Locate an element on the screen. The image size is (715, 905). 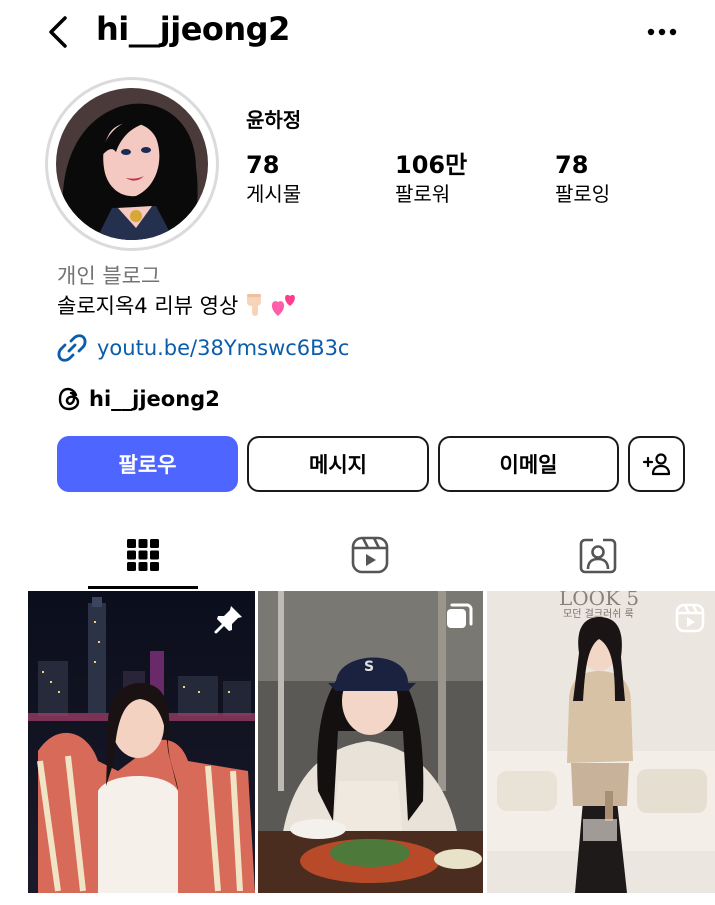
pin-icon is located at coordinates (228, 620).